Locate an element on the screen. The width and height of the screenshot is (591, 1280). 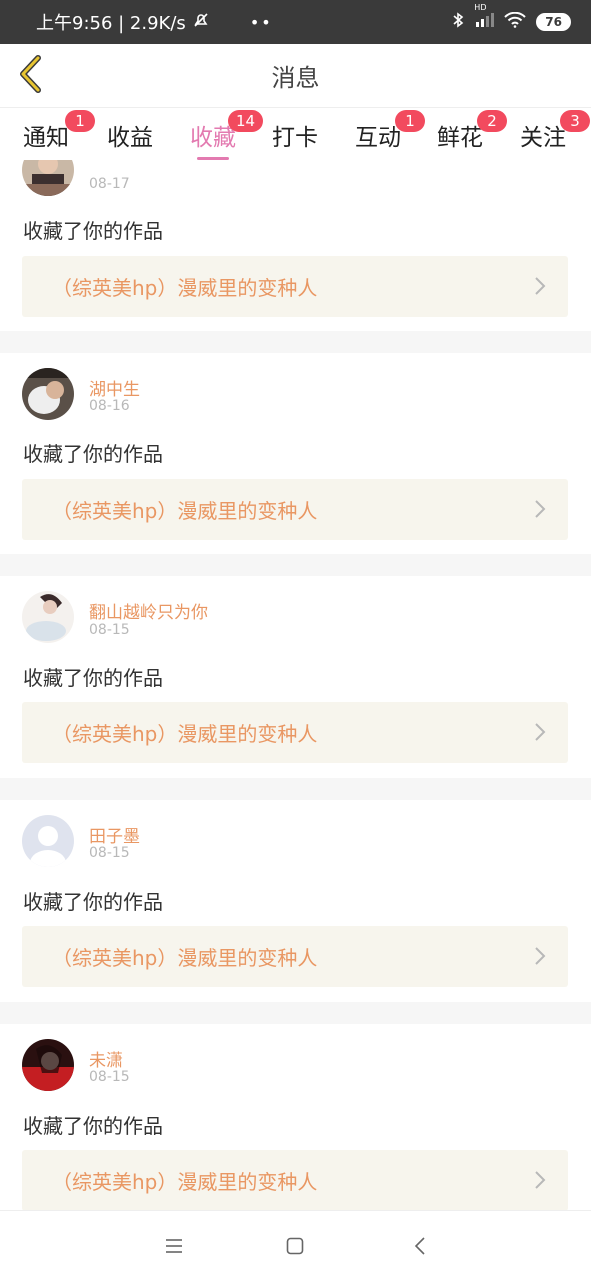
timestamp: 08-16 is located at coordinates (109, 406).